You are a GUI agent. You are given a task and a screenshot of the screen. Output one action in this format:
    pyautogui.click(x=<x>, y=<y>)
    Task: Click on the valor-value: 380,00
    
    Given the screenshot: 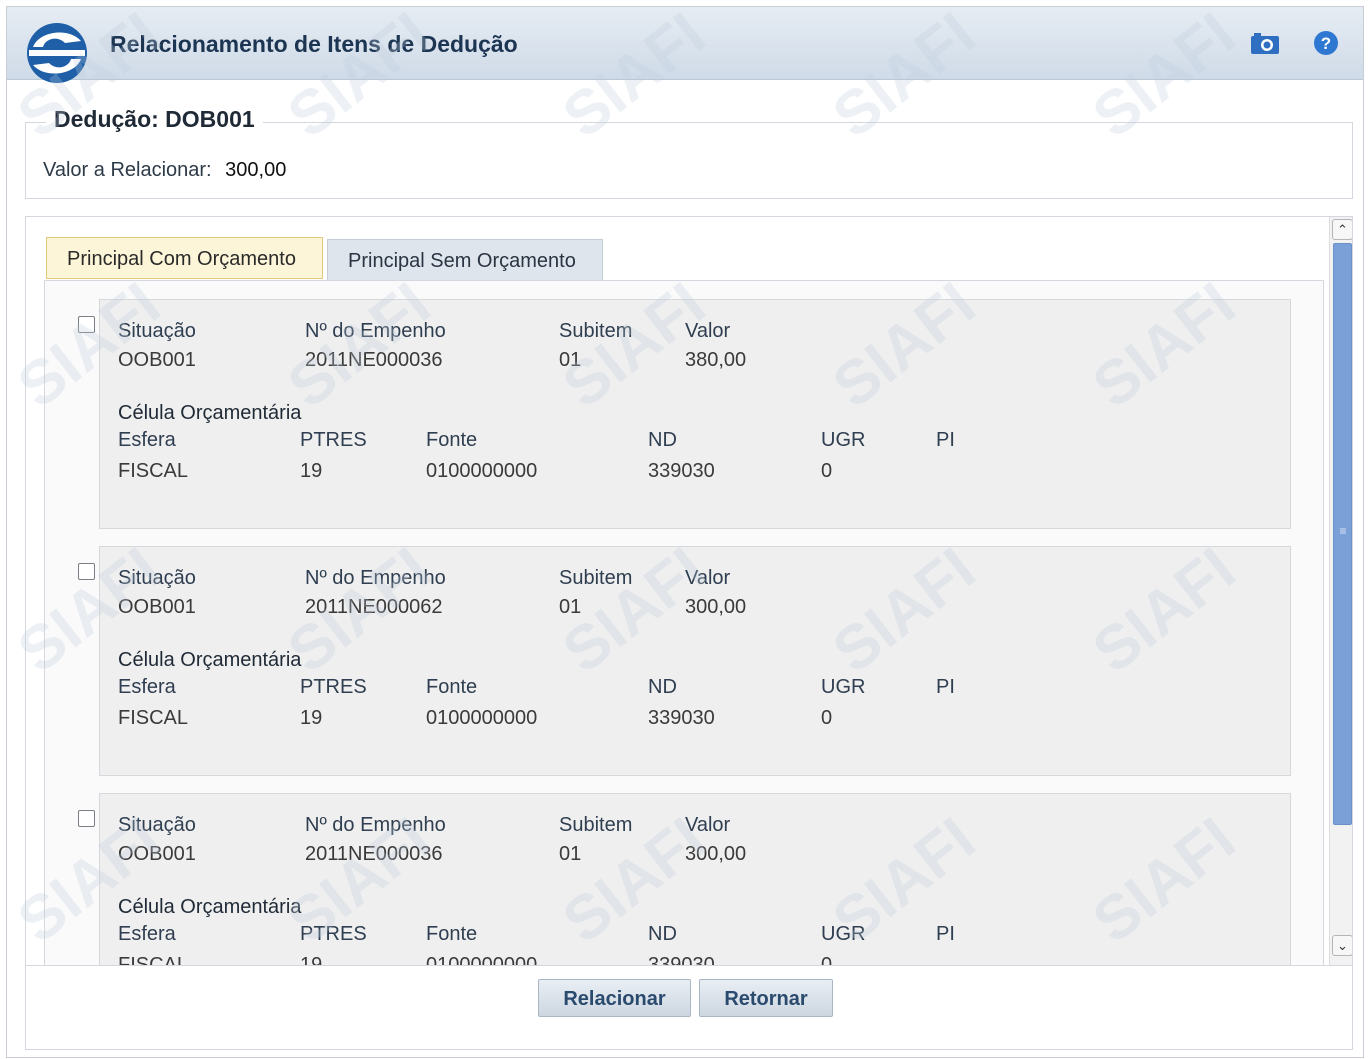 What is the action you would take?
    pyautogui.click(x=716, y=360)
    